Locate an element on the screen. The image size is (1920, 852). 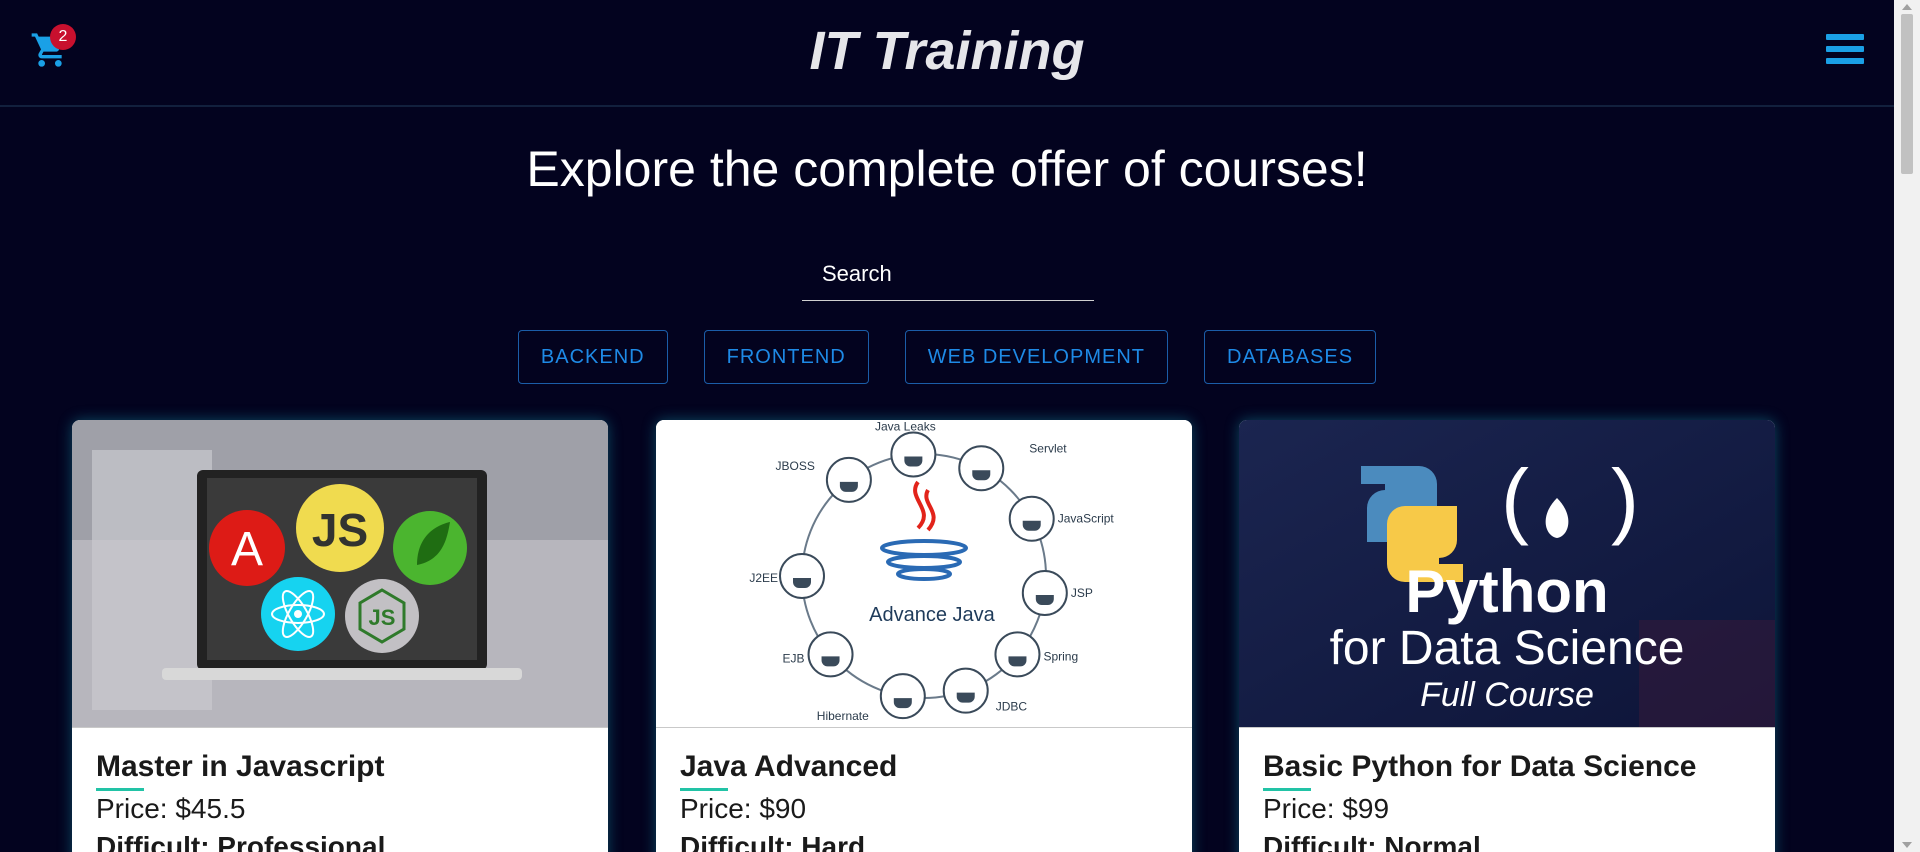
scroll-down-icon is located at coordinates (1907, 845).